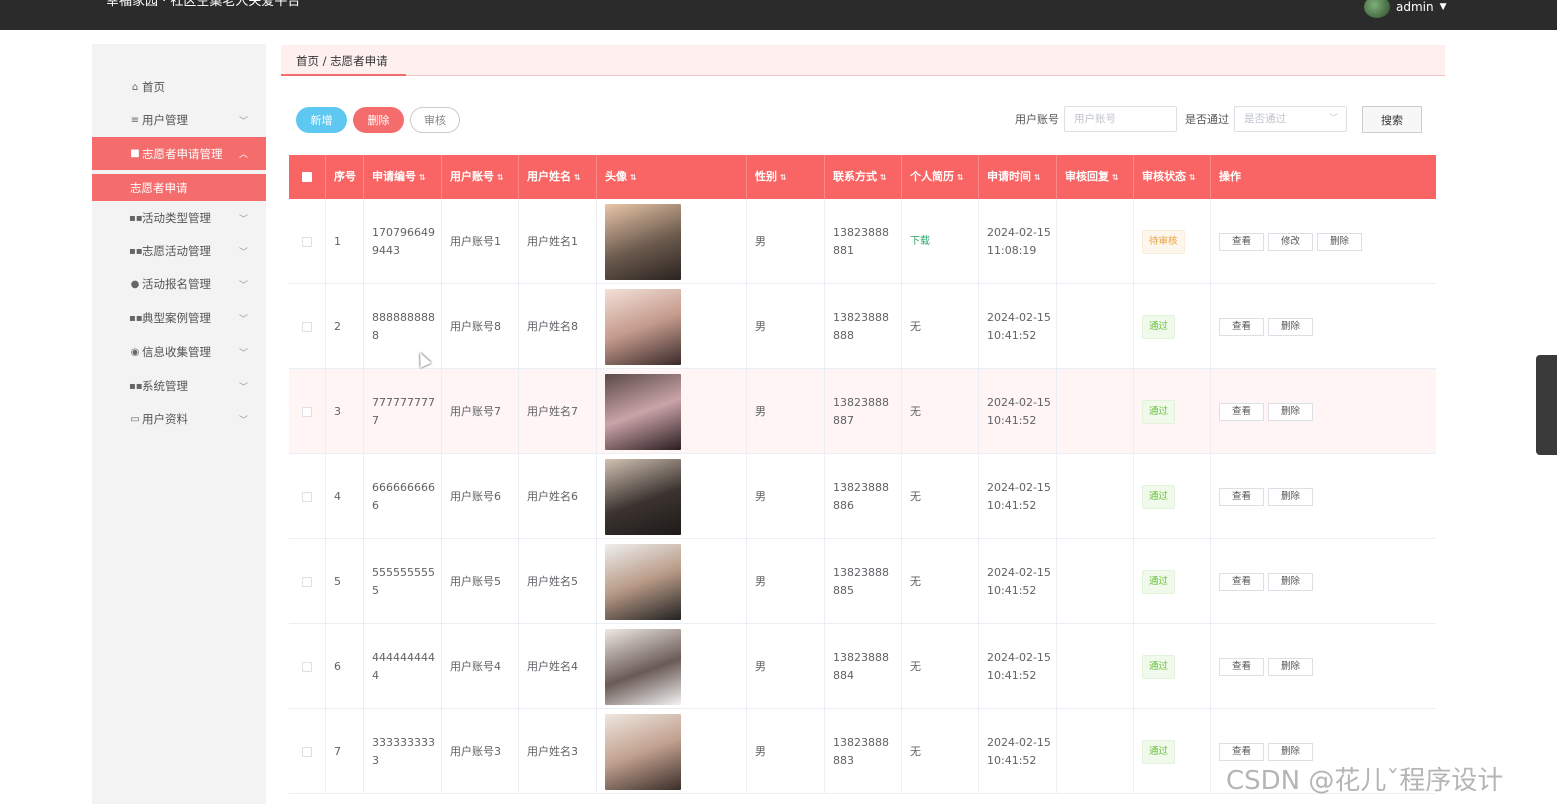 Image resolution: width=1557 pixels, height=804 pixels. I want to click on sidebar-item-label: 信息收集管理, so click(176, 352).